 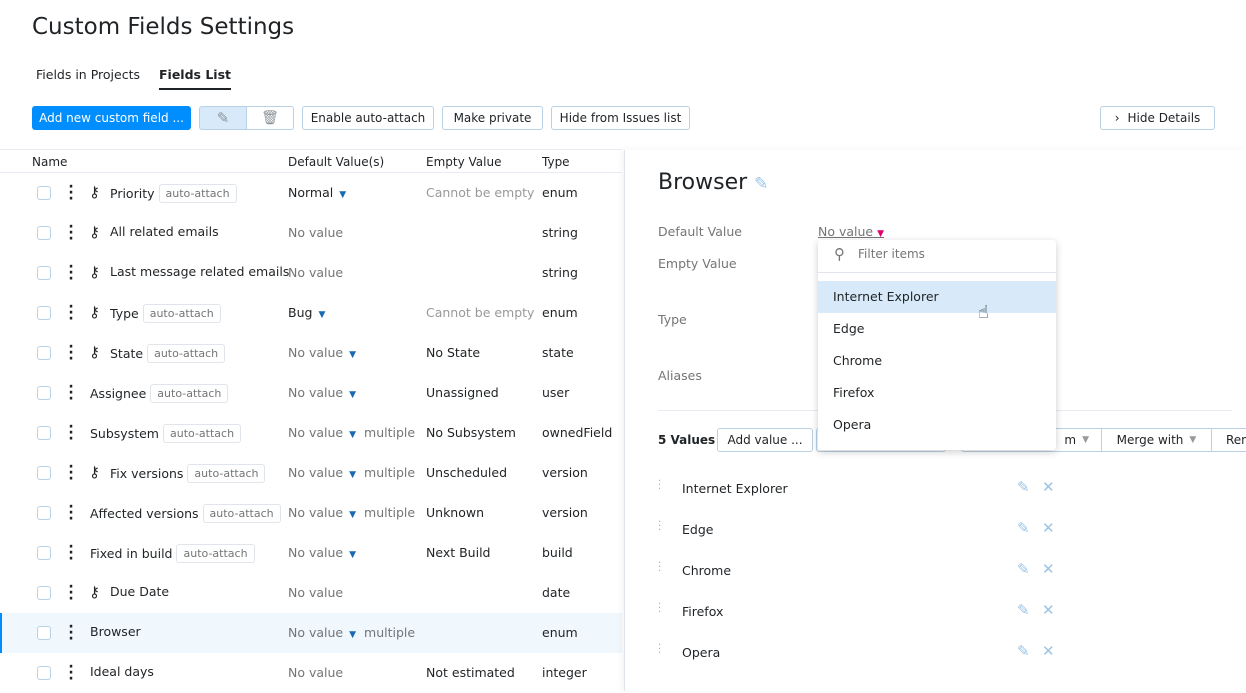 I want to click on default-value-select: No value ▼, so click(x=851, y=231).